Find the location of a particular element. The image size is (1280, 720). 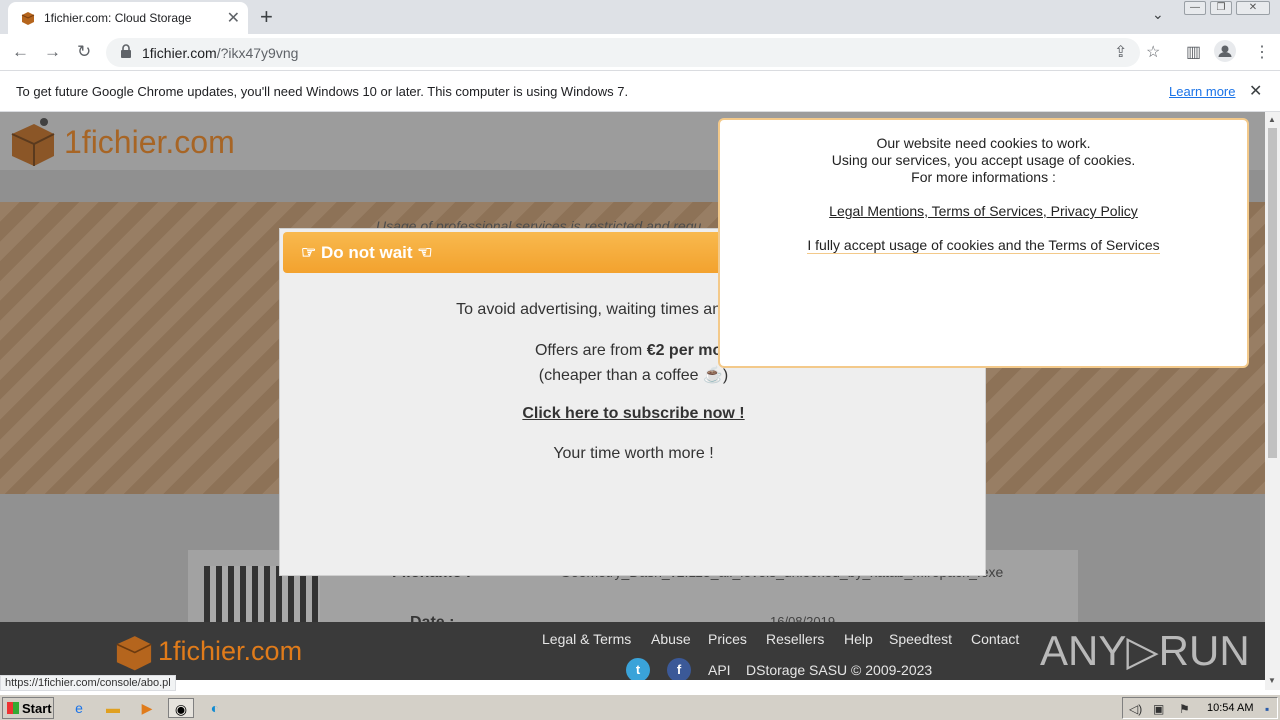

footer-link-speedtest: Speedtest is located at coordinates (920, 639).